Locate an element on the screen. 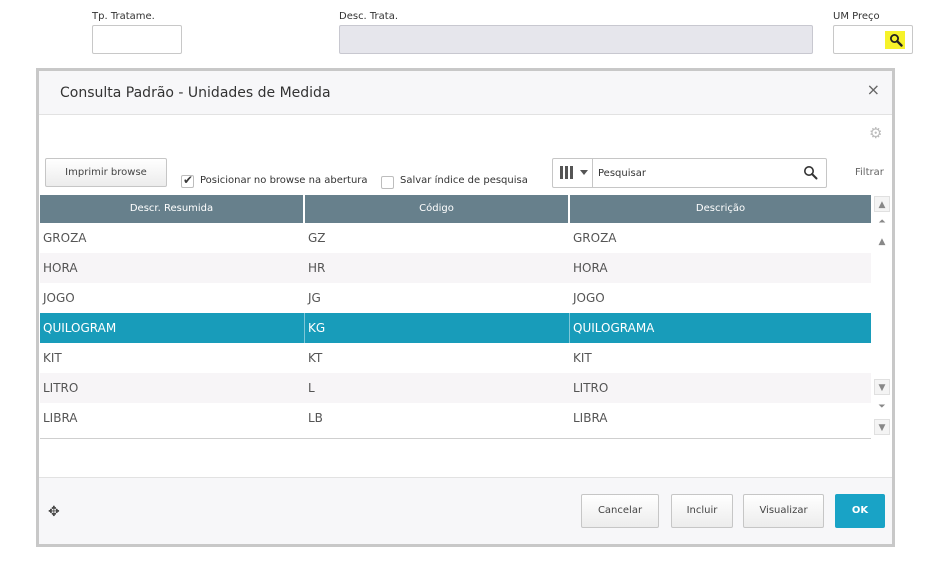  magnifier-icon is located at coordinates (896, 40).